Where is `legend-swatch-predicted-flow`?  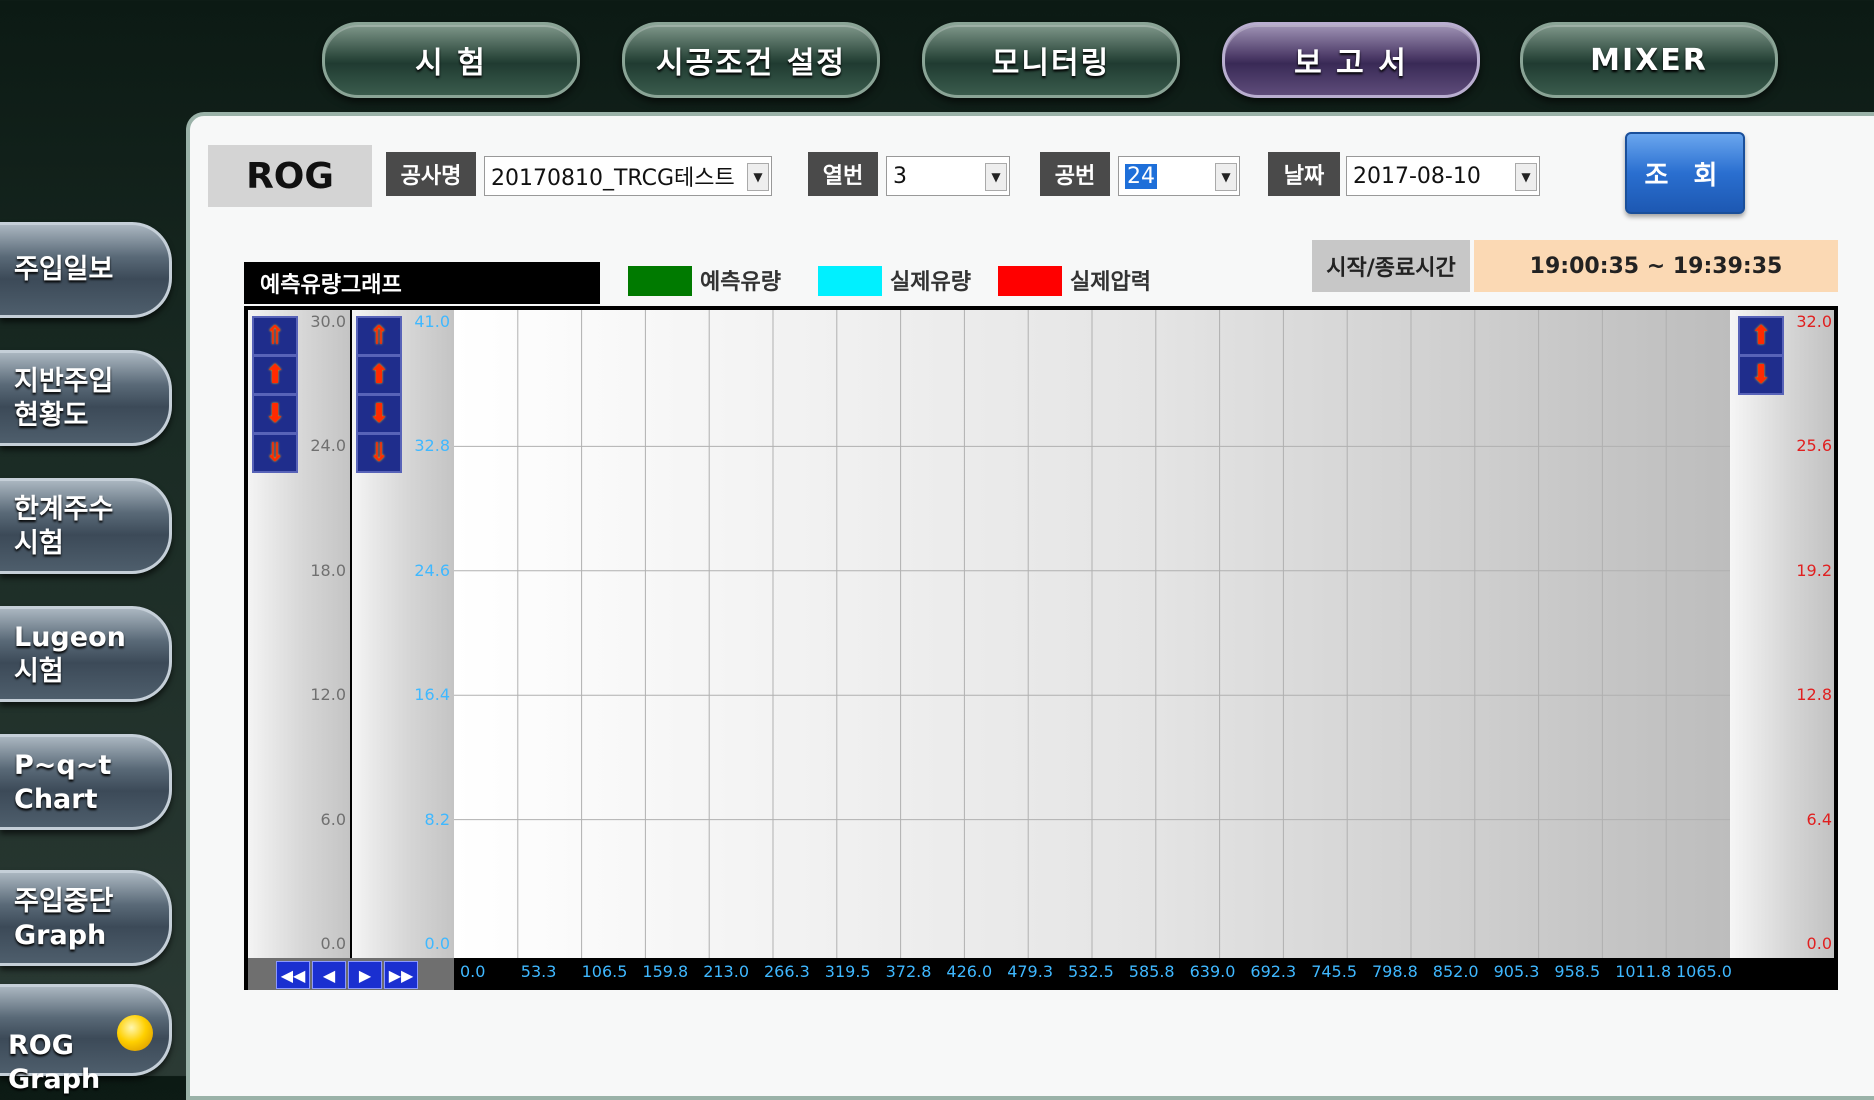 legend-swatch-predicted-flow is located at coordinates (660, 281).